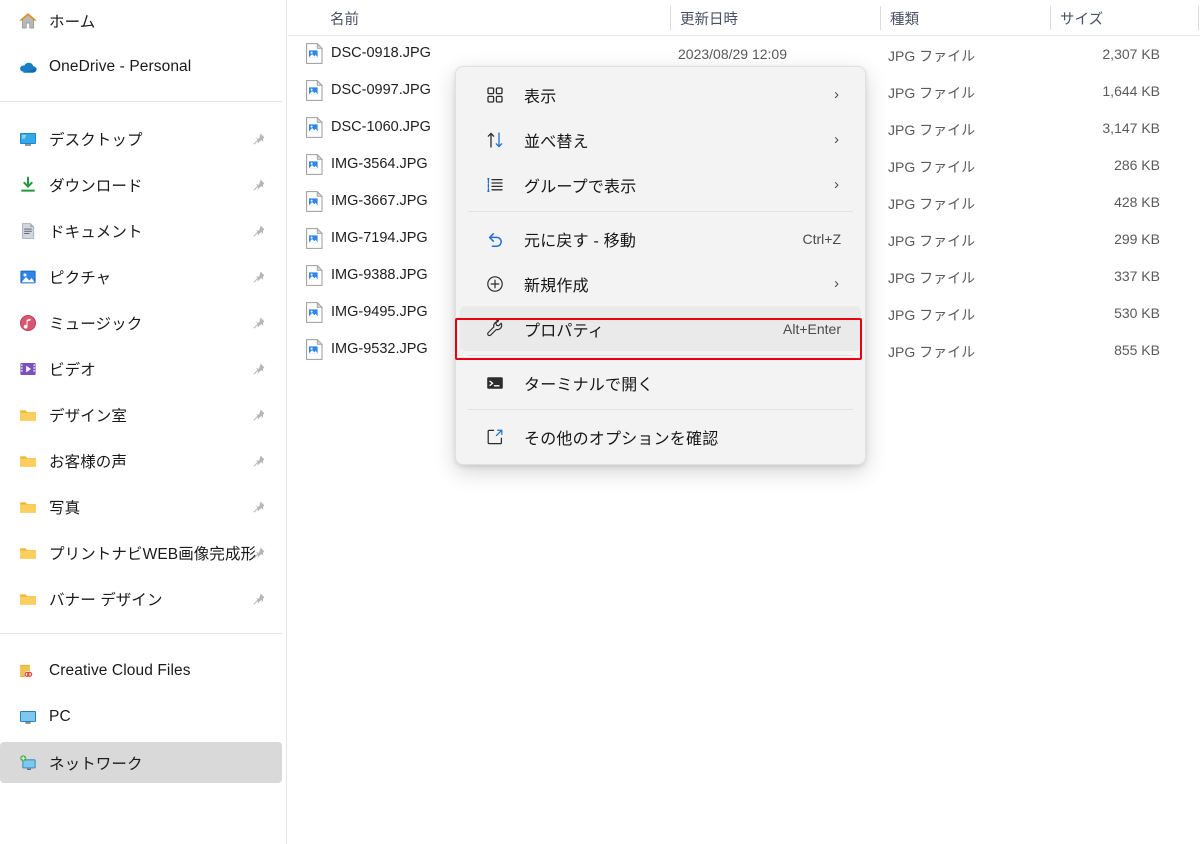 Image resolution: width=1200 pixels, height=844 pixels. What do you see at coordinates (141, 368) in the screenshot?
I see `sidebar-item-5: ビデオ` at bounding box center [141, 368].